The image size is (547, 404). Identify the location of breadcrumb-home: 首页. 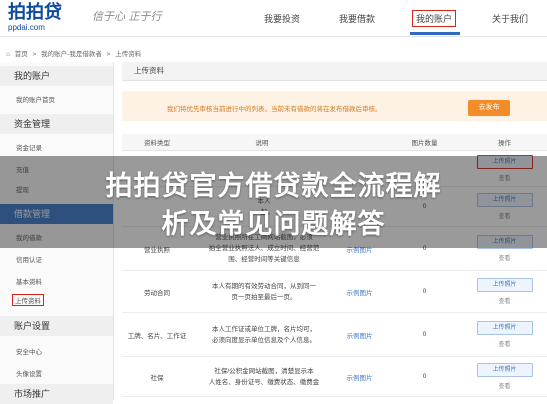
(21, 54).